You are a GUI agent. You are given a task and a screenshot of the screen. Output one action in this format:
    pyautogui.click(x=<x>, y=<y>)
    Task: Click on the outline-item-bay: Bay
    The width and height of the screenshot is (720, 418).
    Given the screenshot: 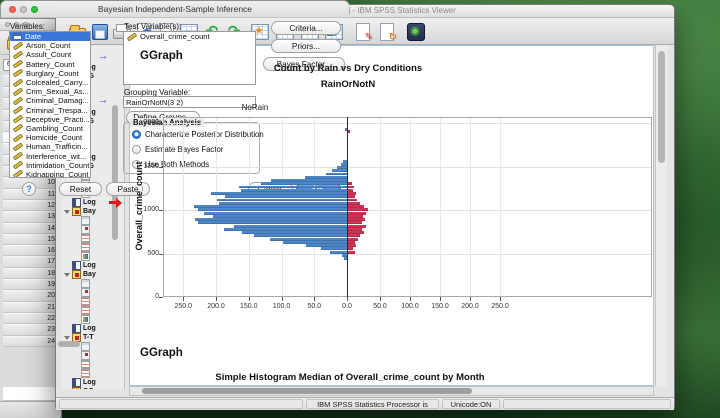 What is the action you would take?
    pyautogui.click(x=93, y=274)
    